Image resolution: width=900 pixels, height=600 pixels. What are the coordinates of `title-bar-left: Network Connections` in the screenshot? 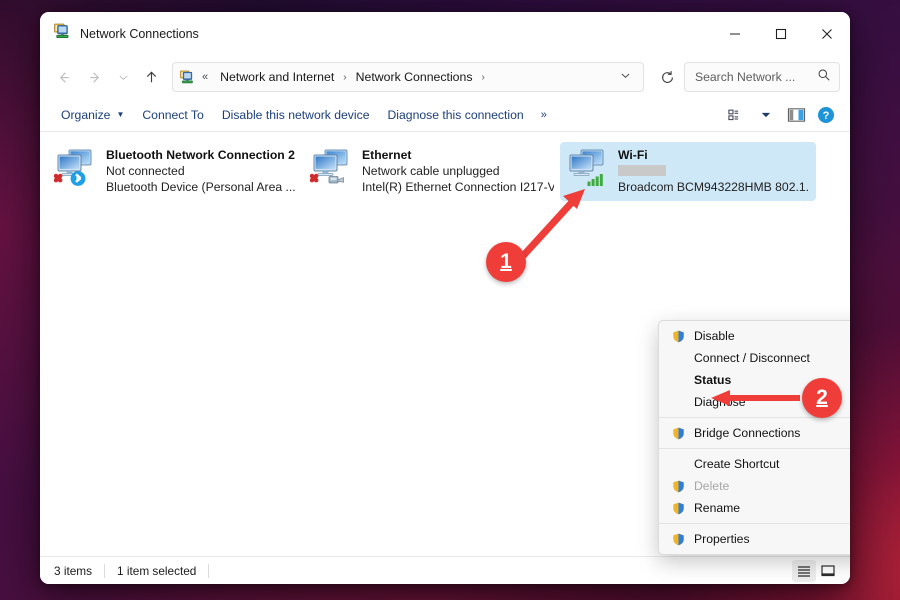 It's located at (119, 34).